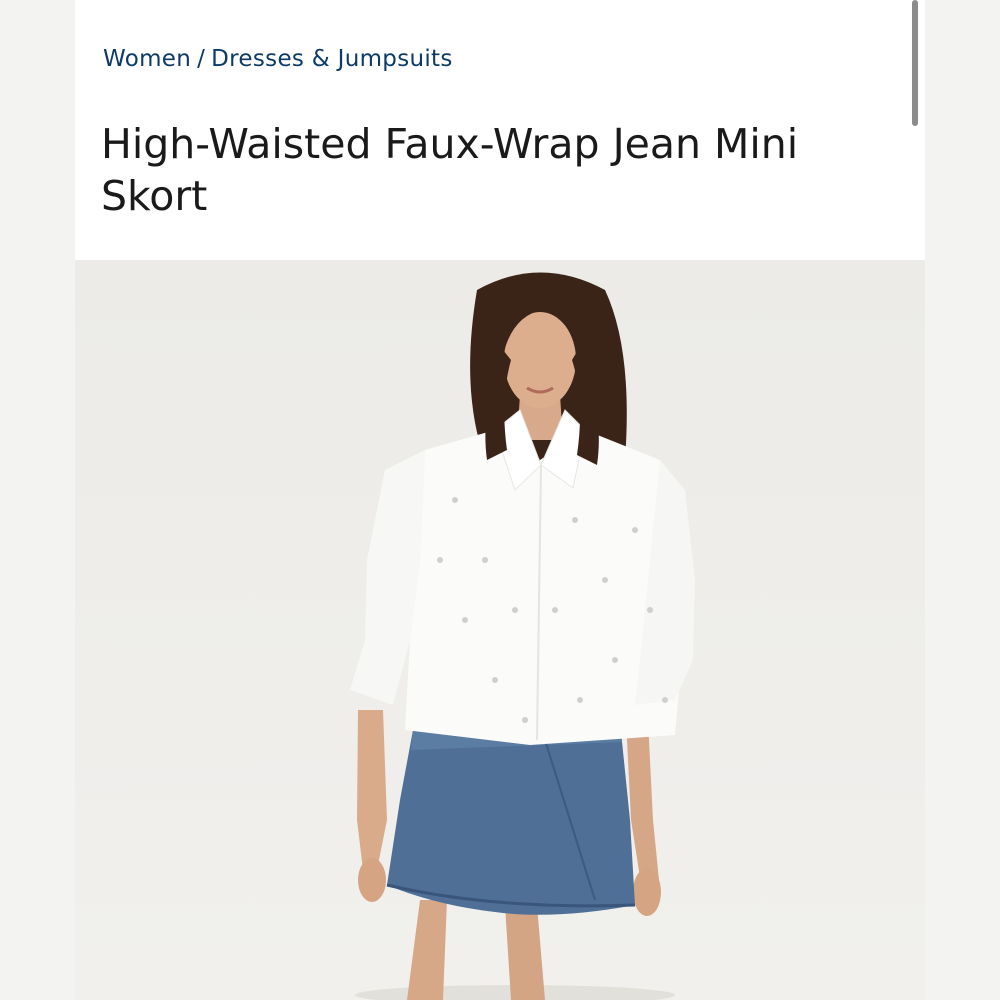 This screenshot has width=1000, height=1000. What do you see at coordinates (511, 818) in the screenshot?
I see `denim-skort` at bounding box center [511, 818].